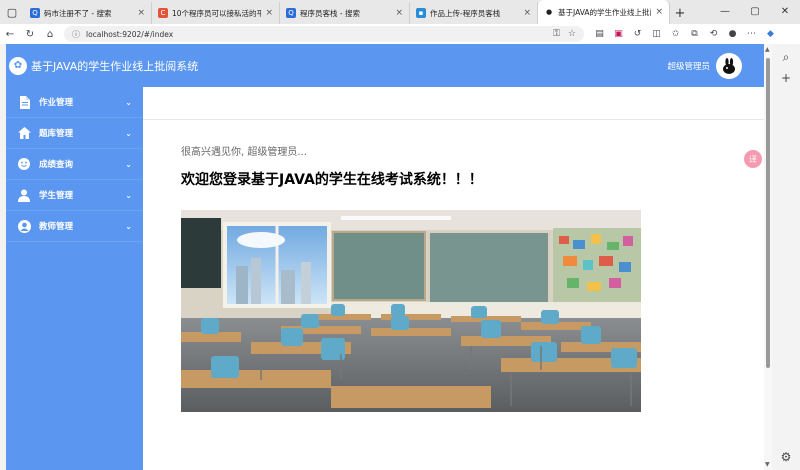 This screenshot has height=470, width=800. I want to click on sidebar-item-homework: 作业管理 ⌄, so click(74, 102).